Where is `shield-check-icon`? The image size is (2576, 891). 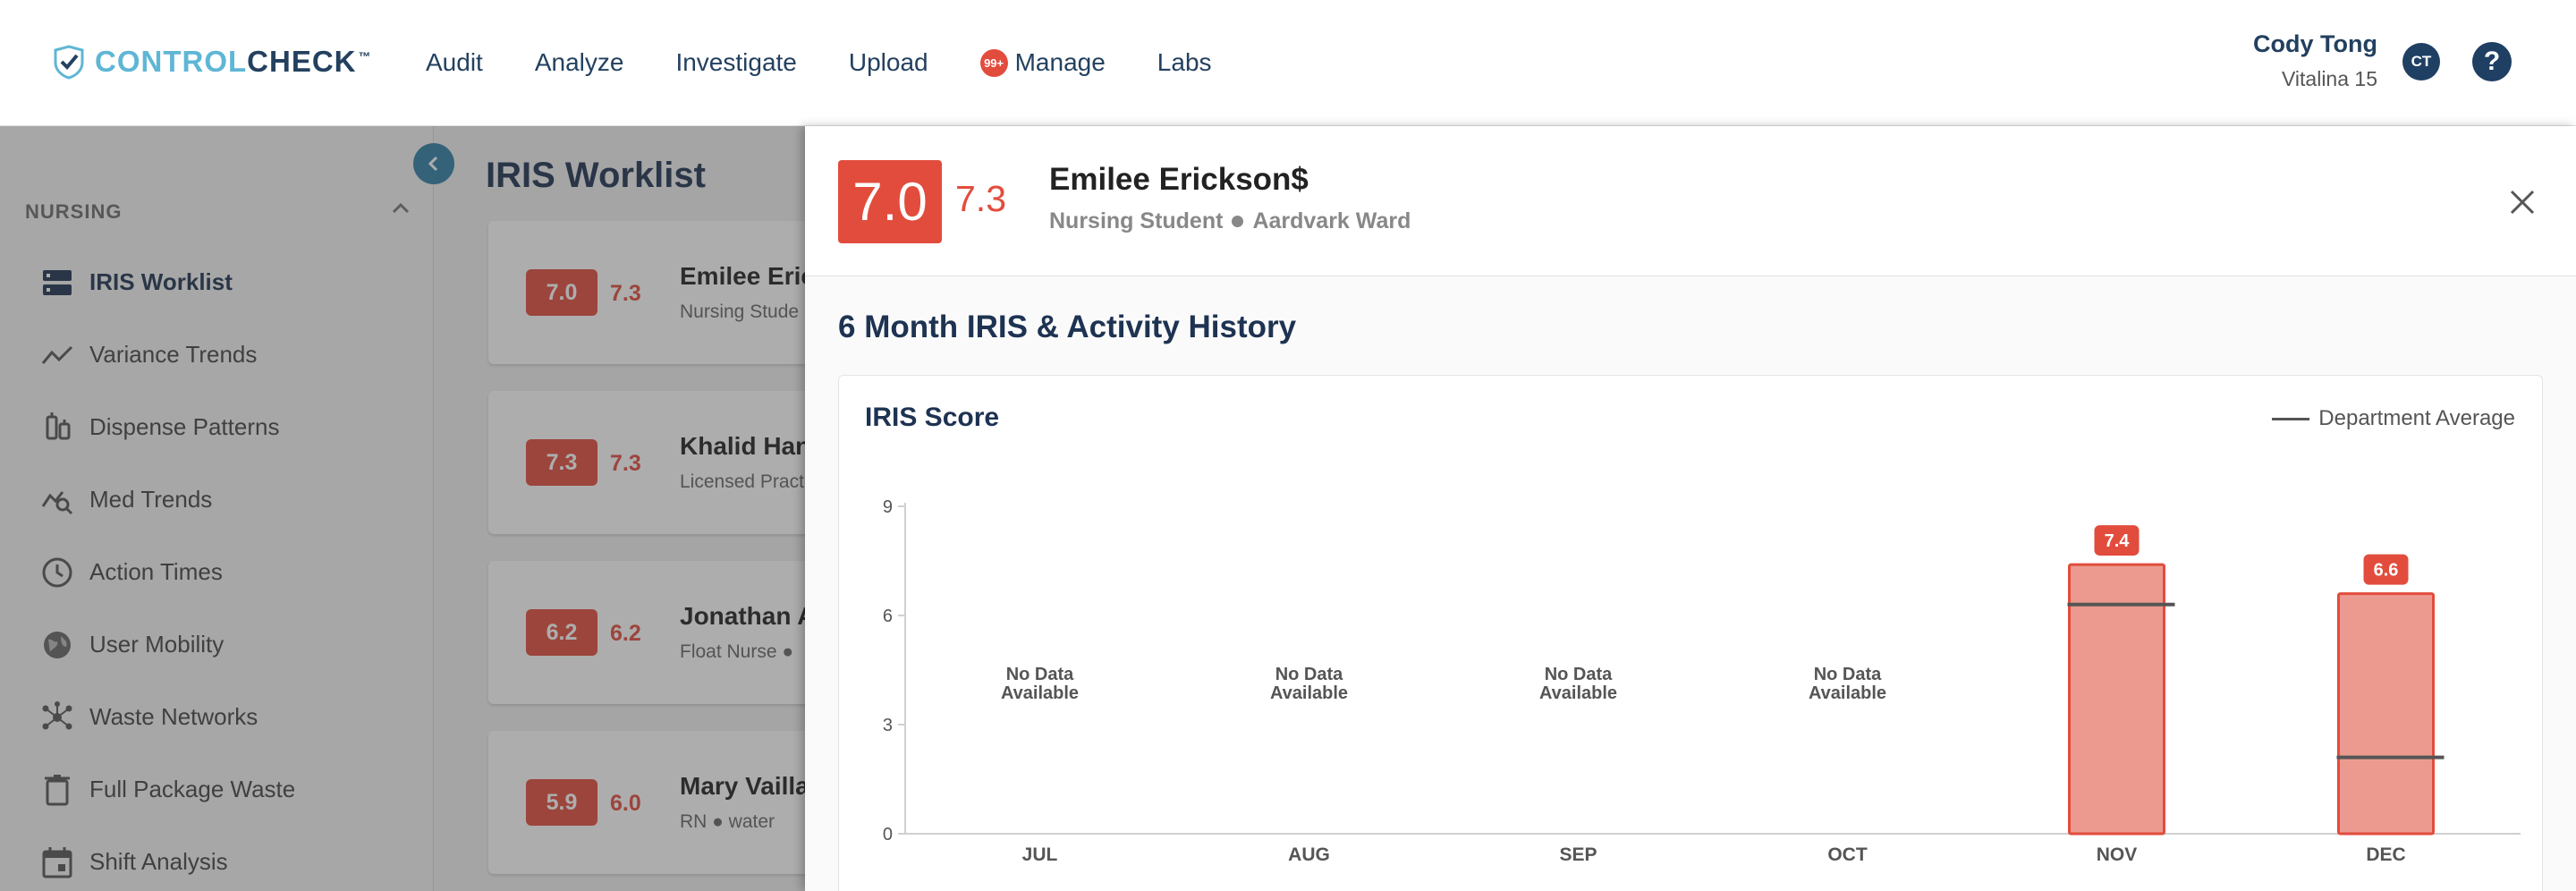 shield-check-icon is located at coordinates (69, 62).